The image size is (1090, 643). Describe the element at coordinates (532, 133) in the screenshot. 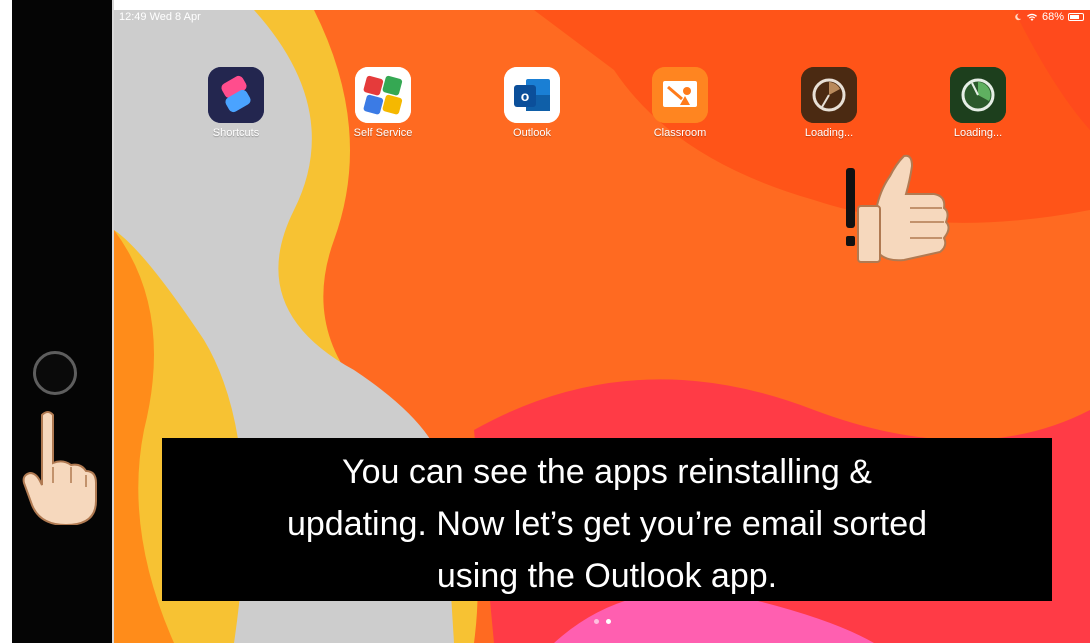

I see `app-label: Outlook` at that location.